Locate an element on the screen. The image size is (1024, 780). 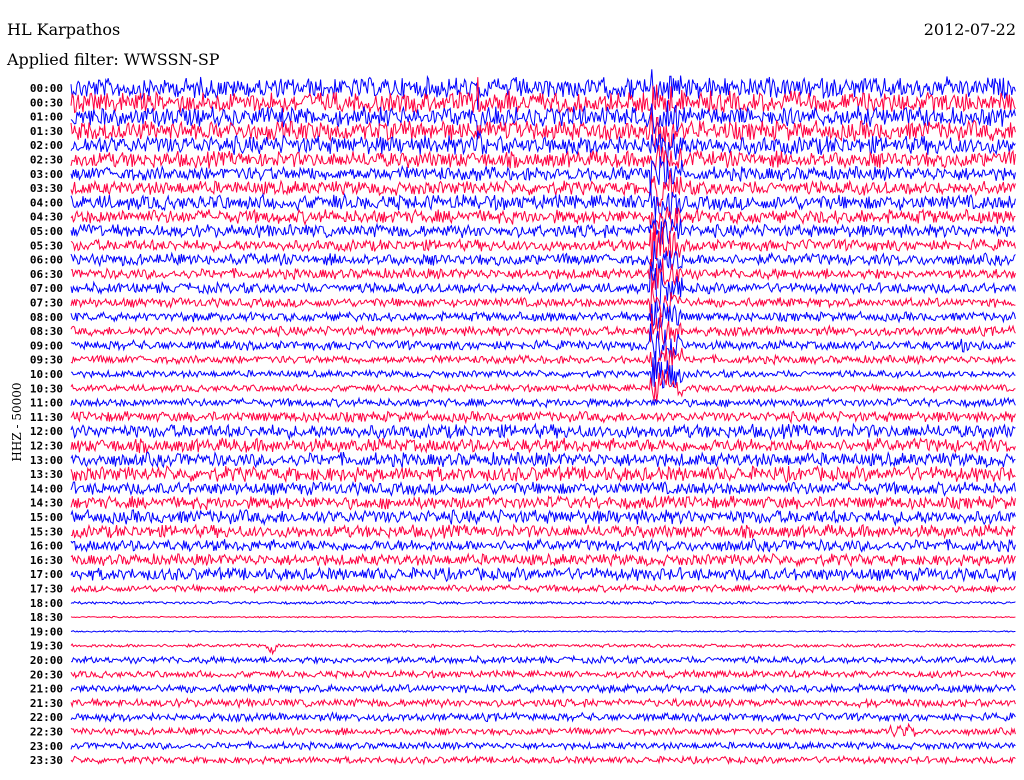
row-time-label: 23:00 is located at coordinates (46, 746).